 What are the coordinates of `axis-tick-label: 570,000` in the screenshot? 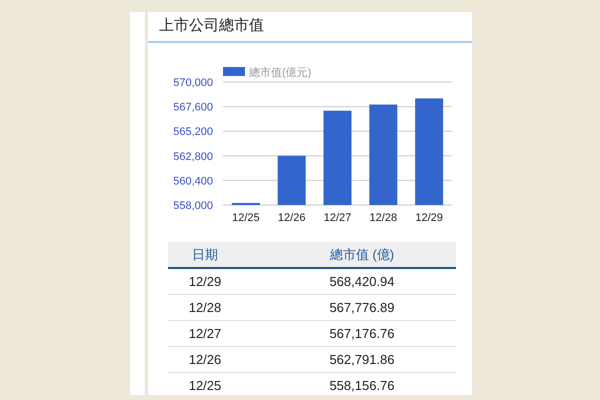 It's located at (193, 83).